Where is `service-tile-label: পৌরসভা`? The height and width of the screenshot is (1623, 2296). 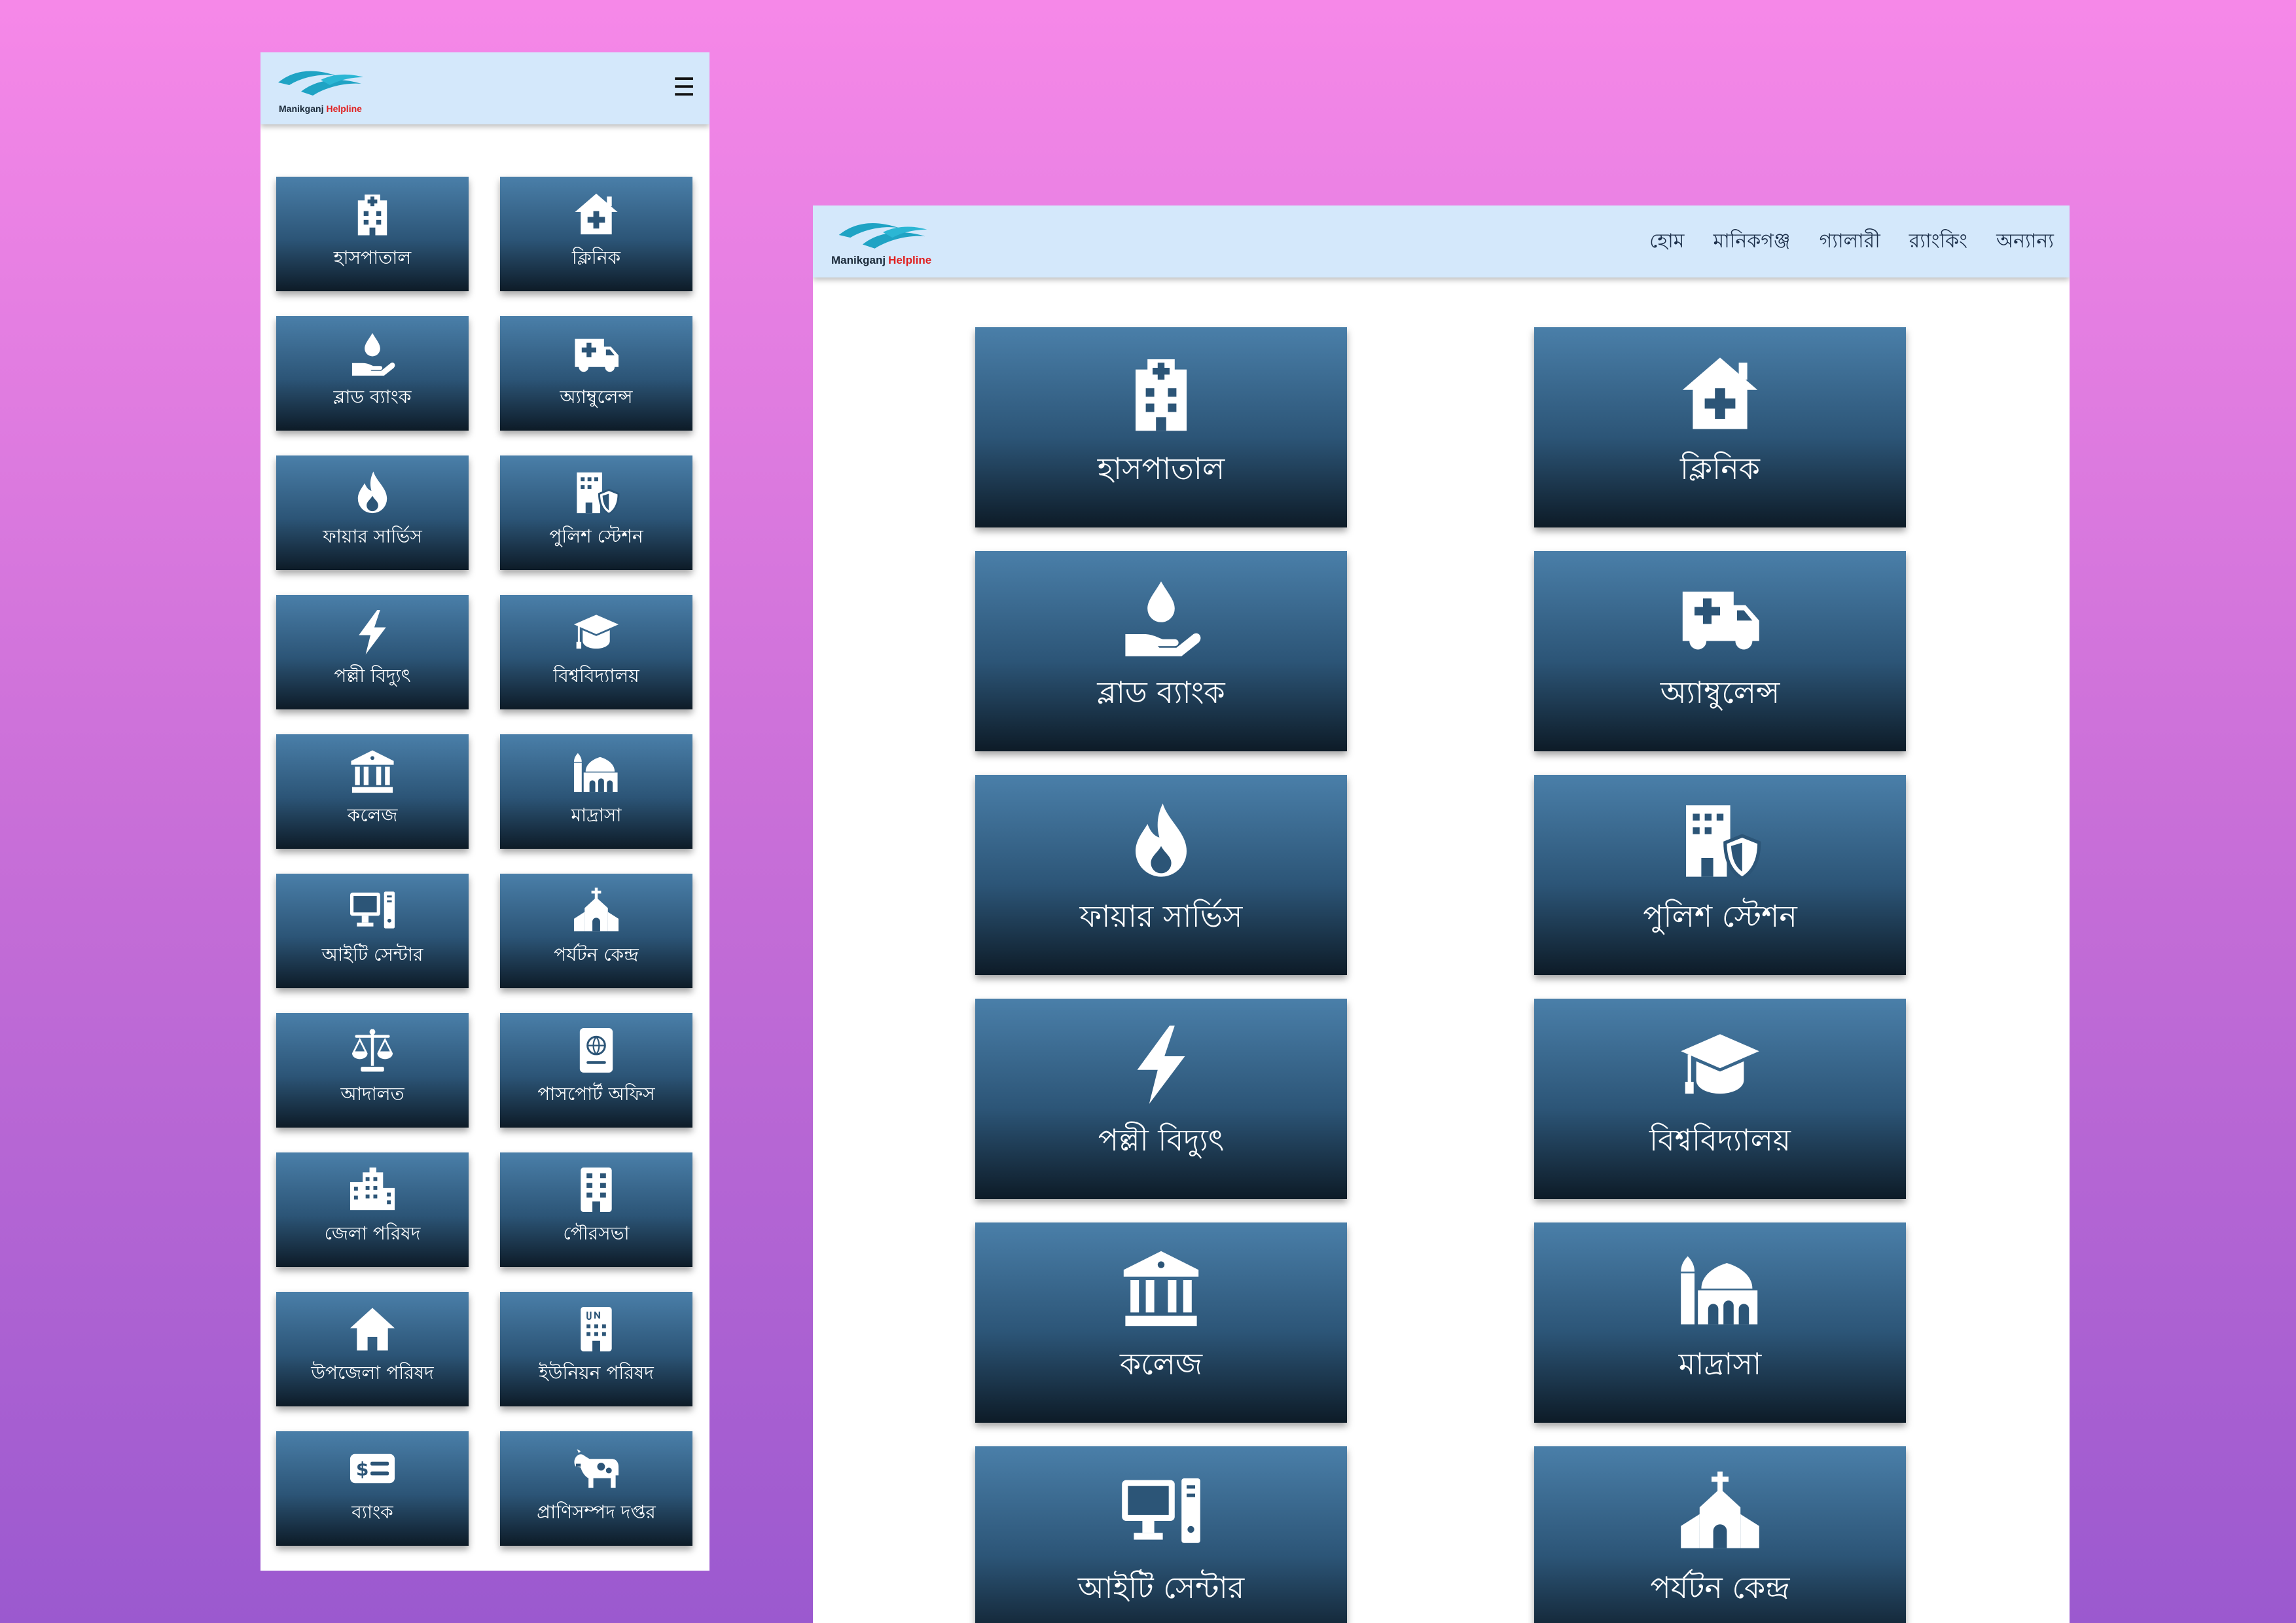
service-tile-label: পৌরসভা is located at coordinates (596, 1233).